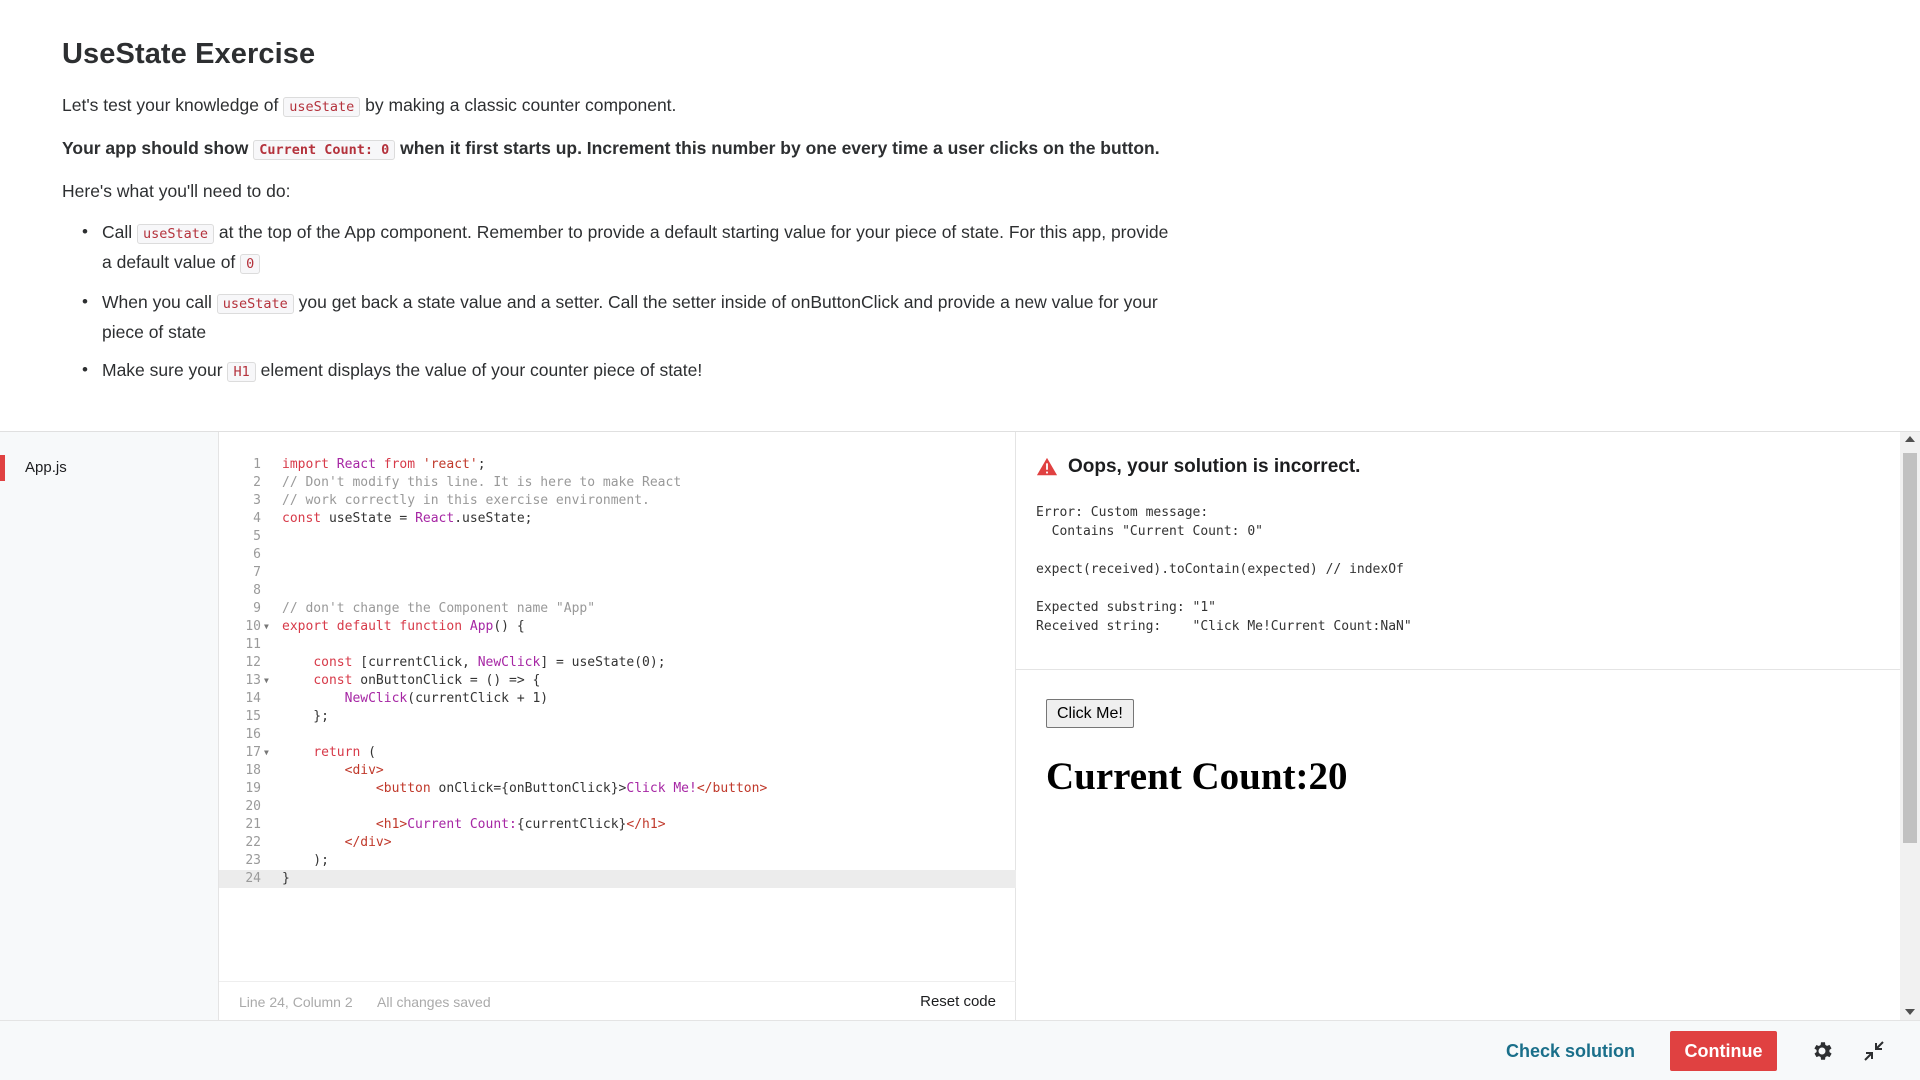 The image size is (1920, 1080). I want to click on code-text: const useState = React.useState;, so click(407, 518).